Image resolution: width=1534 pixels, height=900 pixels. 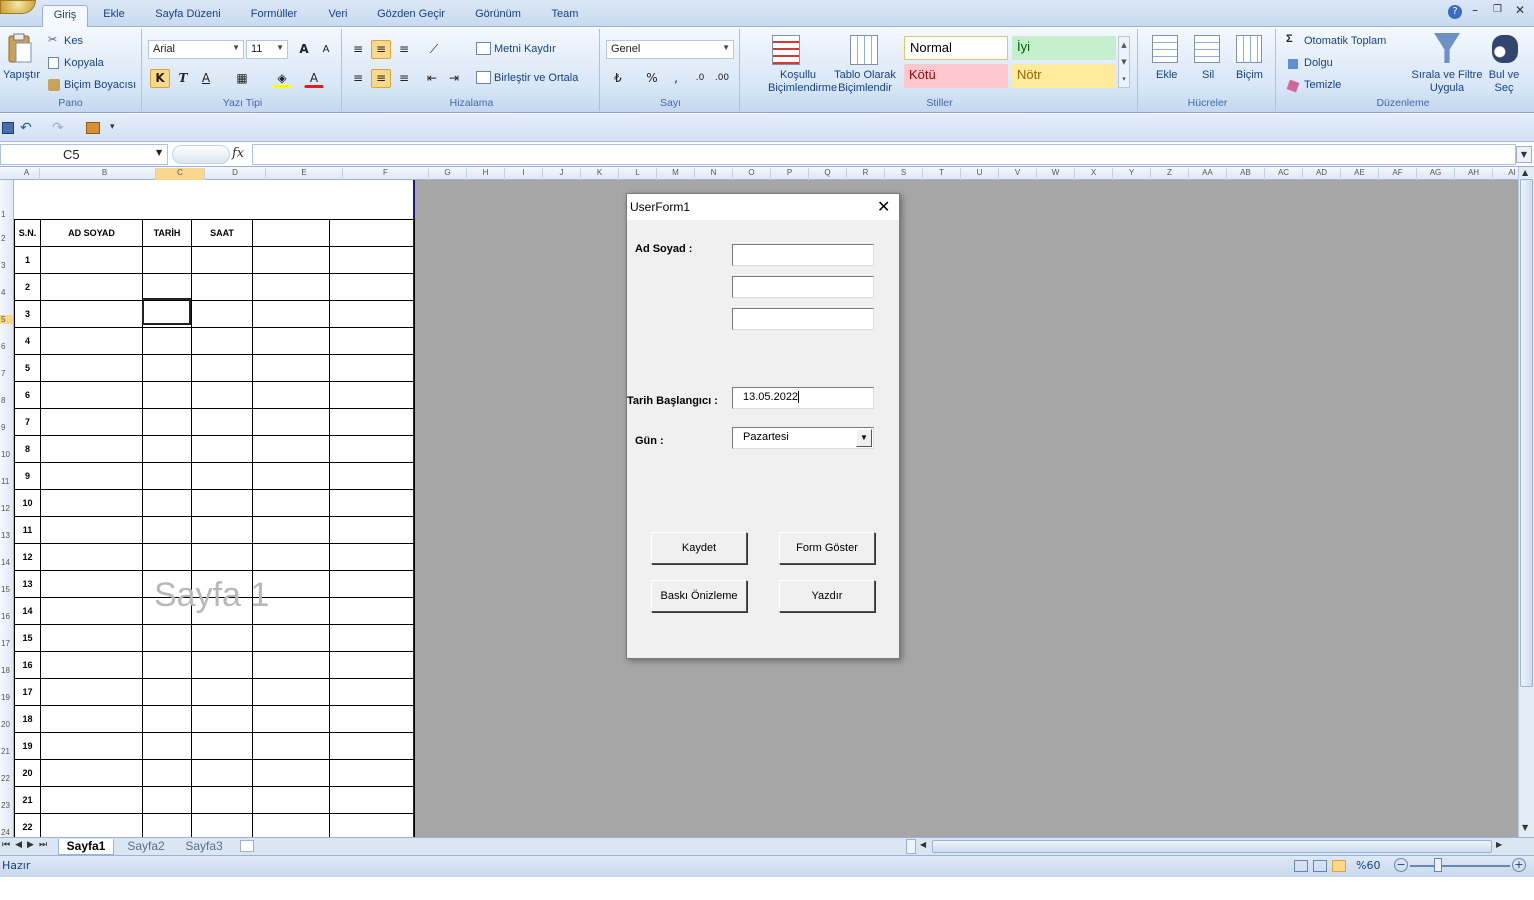 What do you see at coordinates (247, 846) in the screenshot?
I see `insert-sheet-icon` at bounding box center [247, 846].